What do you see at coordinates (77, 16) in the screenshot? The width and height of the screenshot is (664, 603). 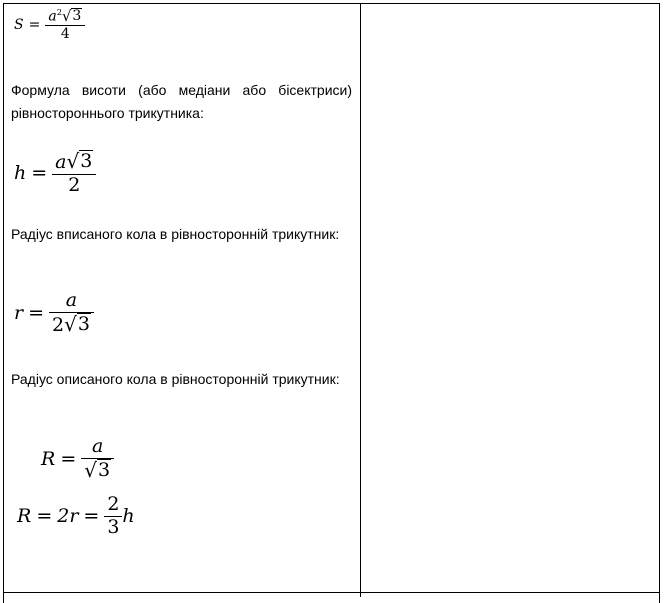 I see `area-radicand: 3` at bounding box center [77, 16].